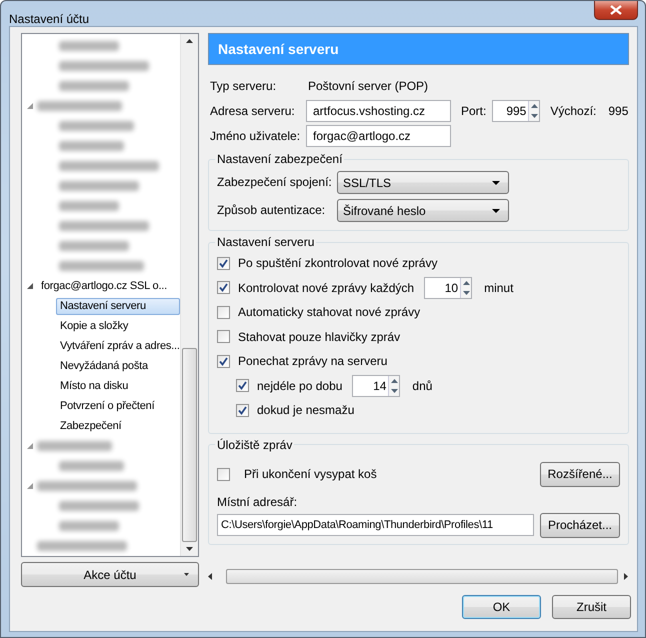 This screenshot has width=646, height=638. What do you see at coordinates (266, 242) in the screenshot?
I see `group-title: Nastavení serveru` at bounding box center [266, 242].